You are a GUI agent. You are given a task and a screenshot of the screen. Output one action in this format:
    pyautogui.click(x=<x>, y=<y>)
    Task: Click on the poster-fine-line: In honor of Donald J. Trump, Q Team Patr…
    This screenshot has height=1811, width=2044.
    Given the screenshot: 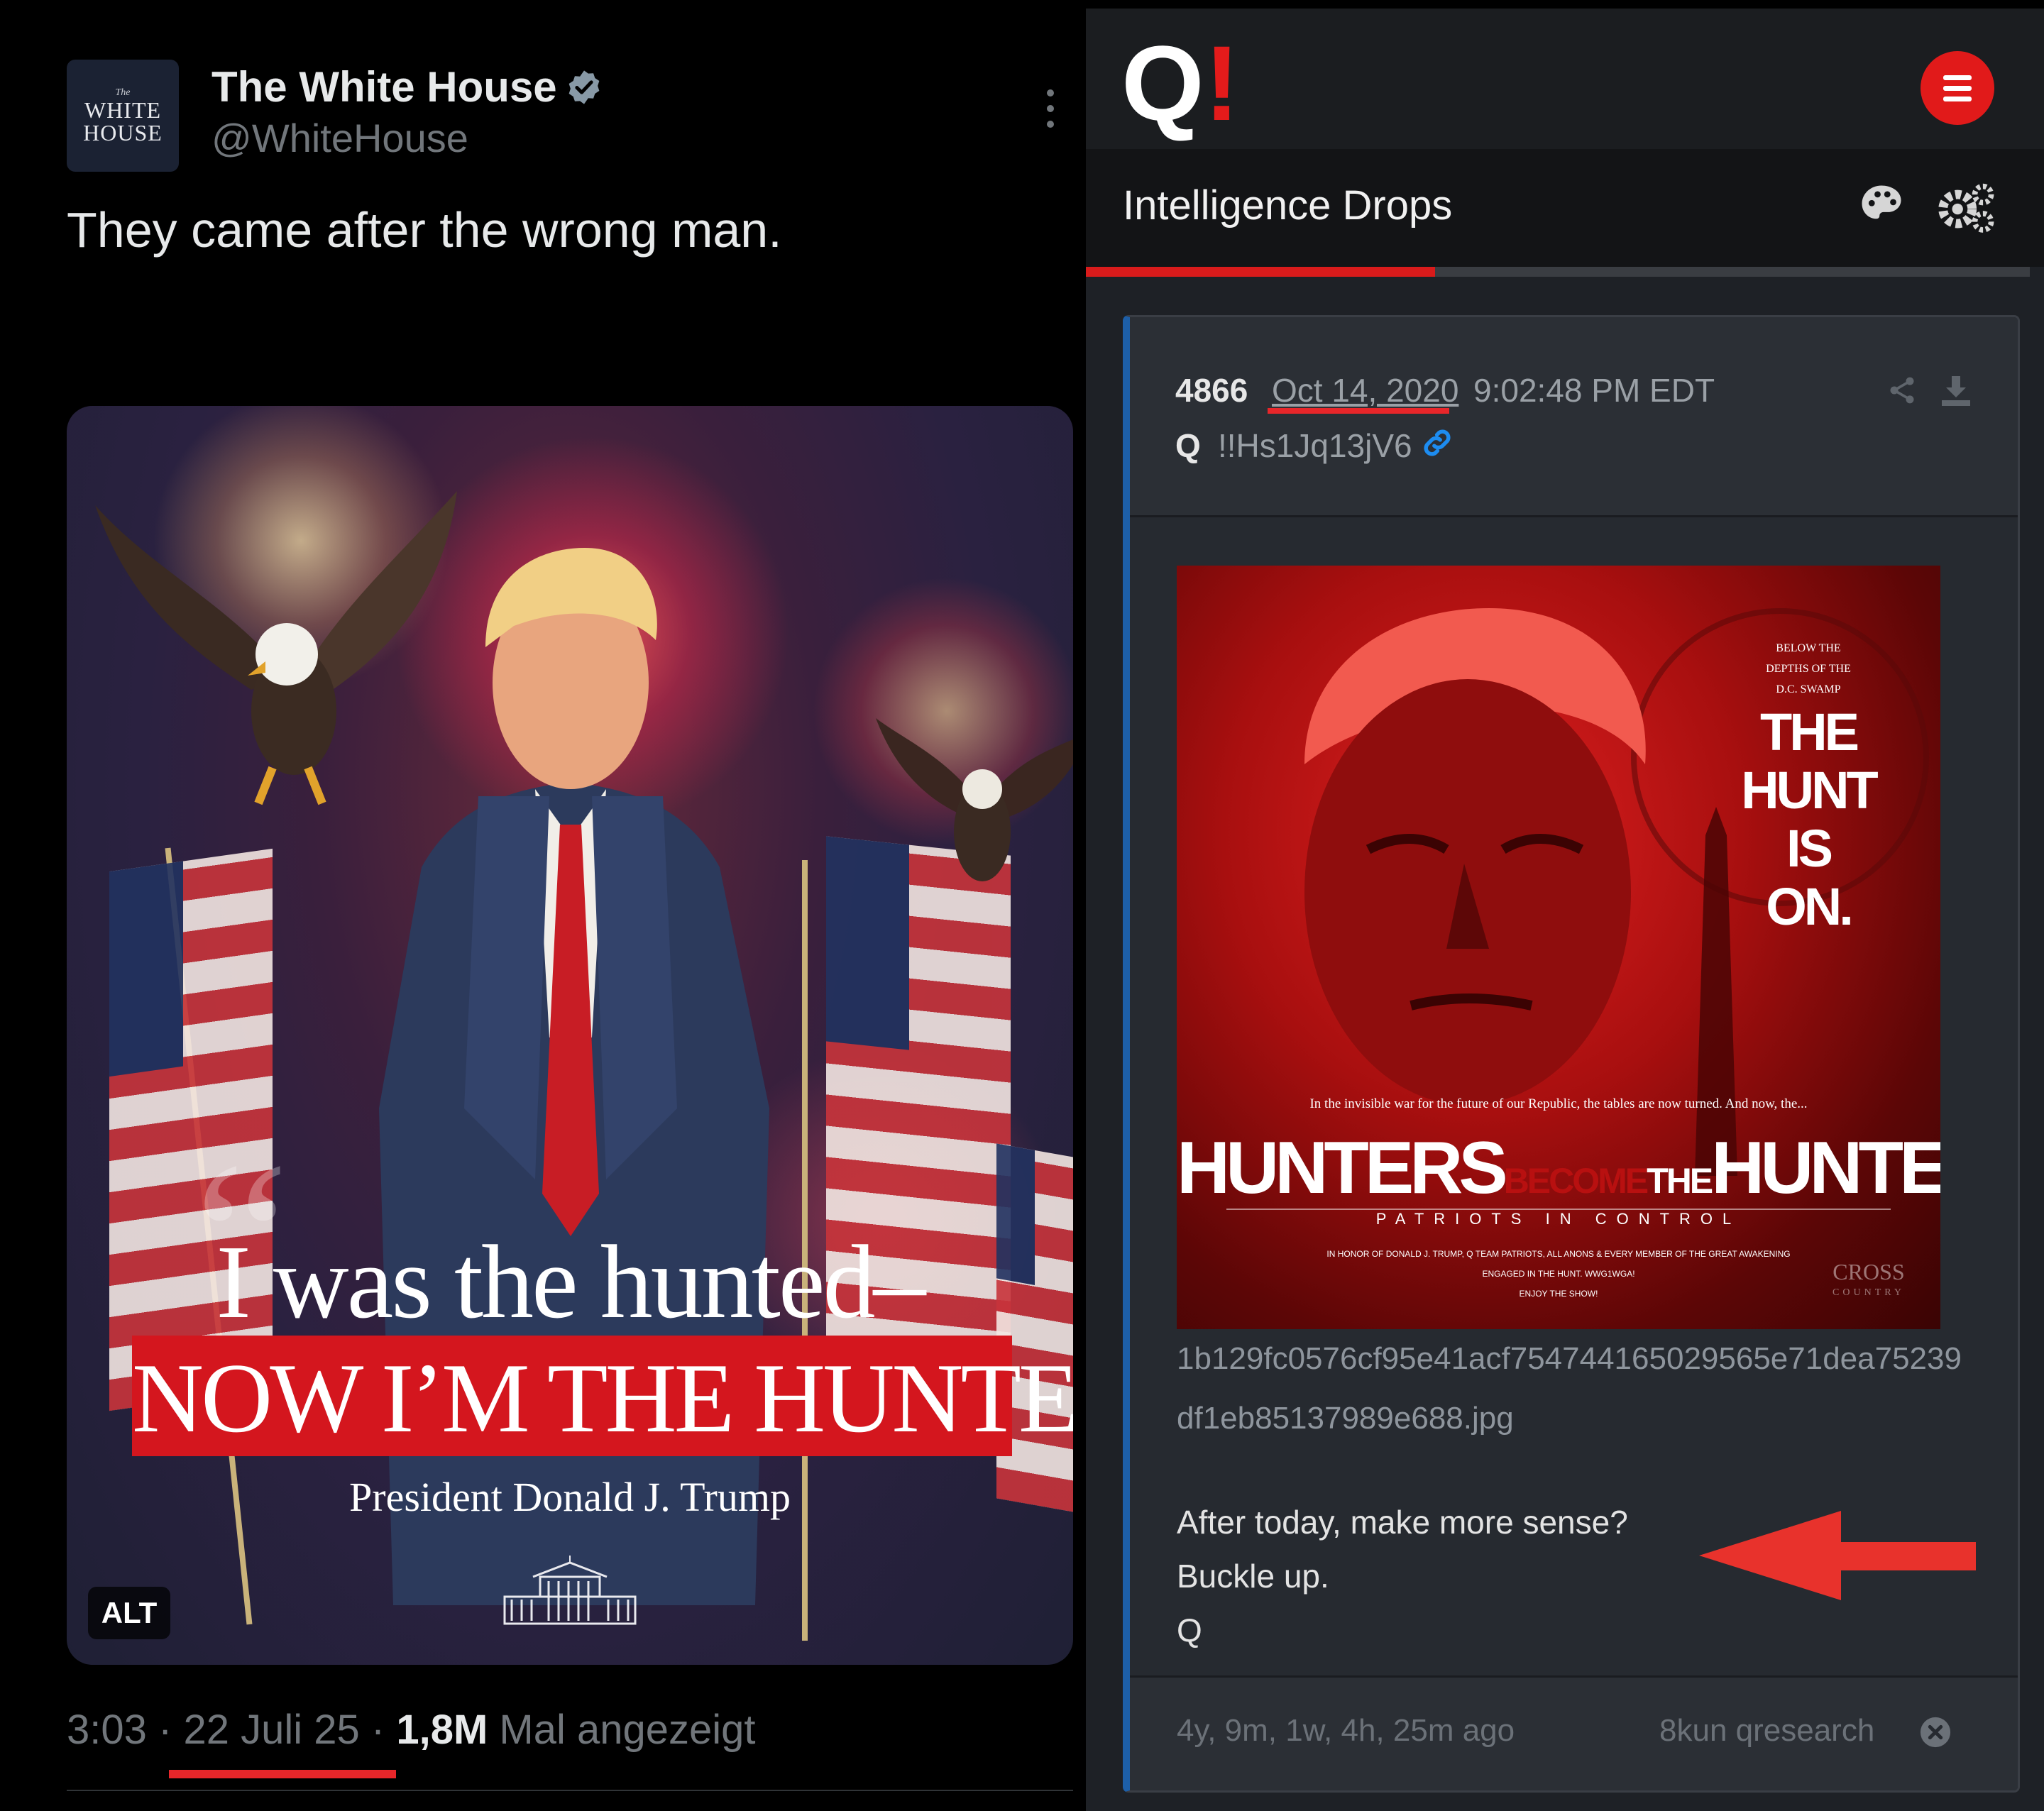 What is the action you would take?
    pyautogui.click(x=1558, y=1264)
    